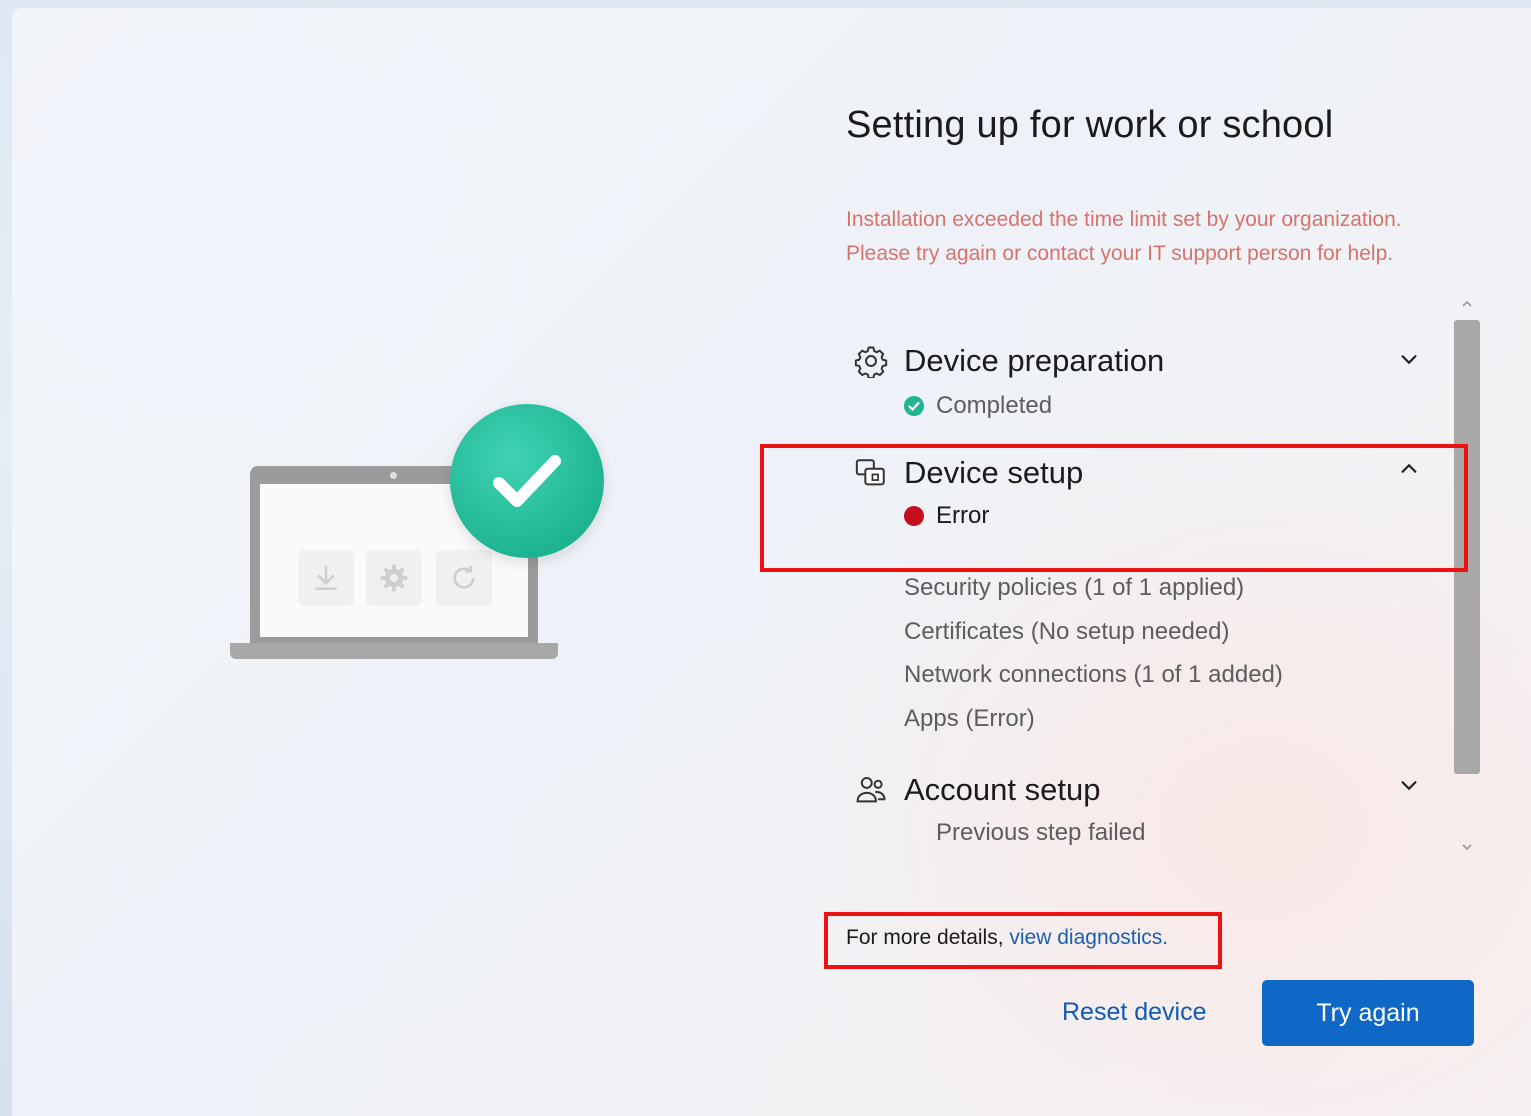 Image resolution: width=1531 pixels, height=1116 pixels. I want to click on page-title: Setting up for work or school, so click(1090, 125).